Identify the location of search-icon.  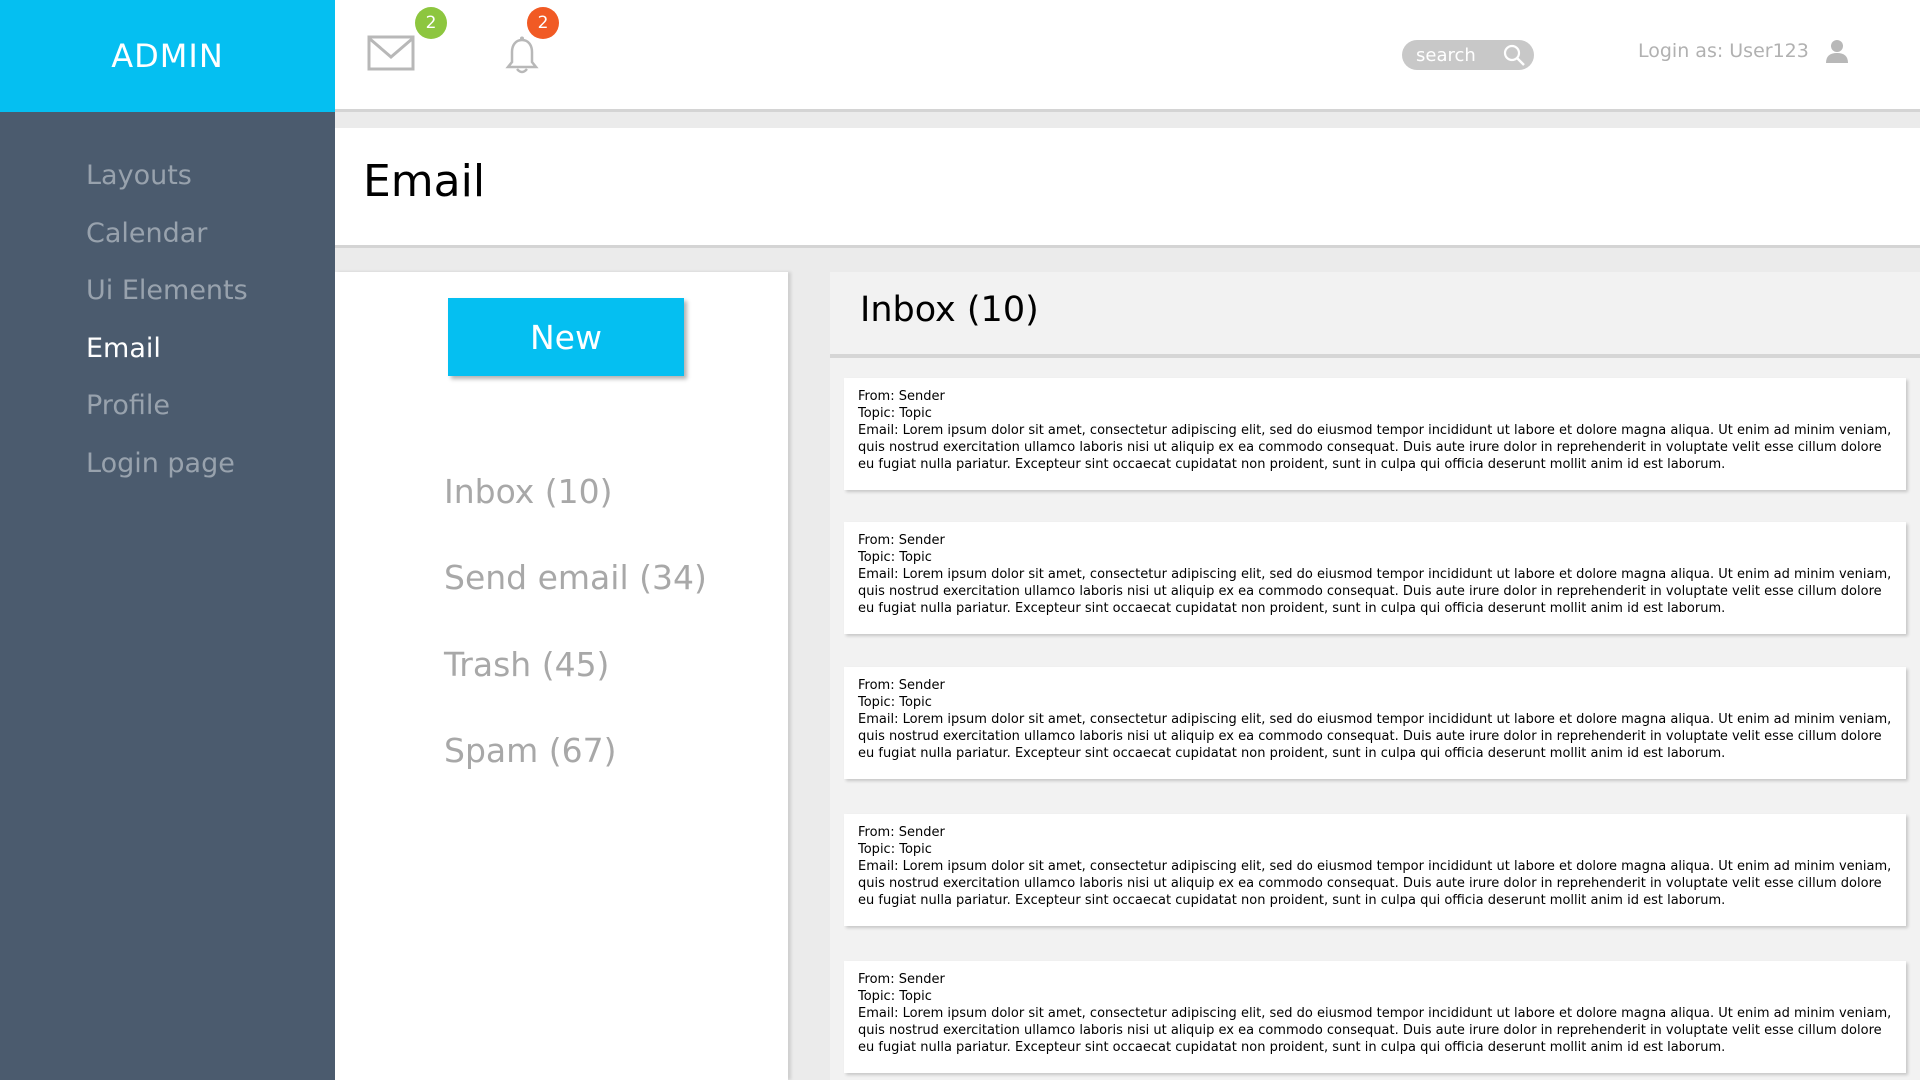
(1514, 55).